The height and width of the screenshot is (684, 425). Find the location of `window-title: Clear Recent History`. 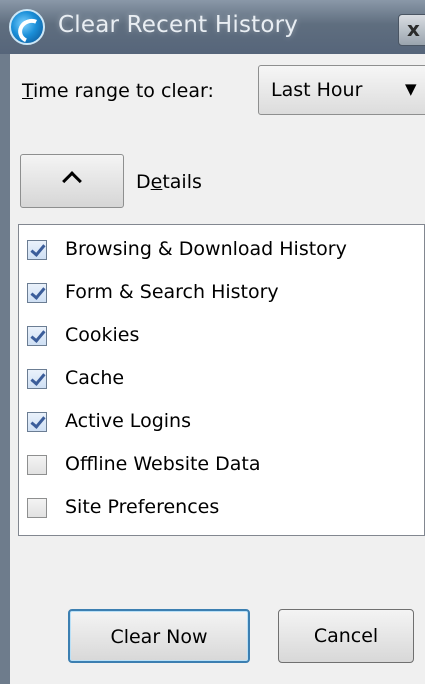

window-title: Clear Recent History is located at coordinates (178, 25).